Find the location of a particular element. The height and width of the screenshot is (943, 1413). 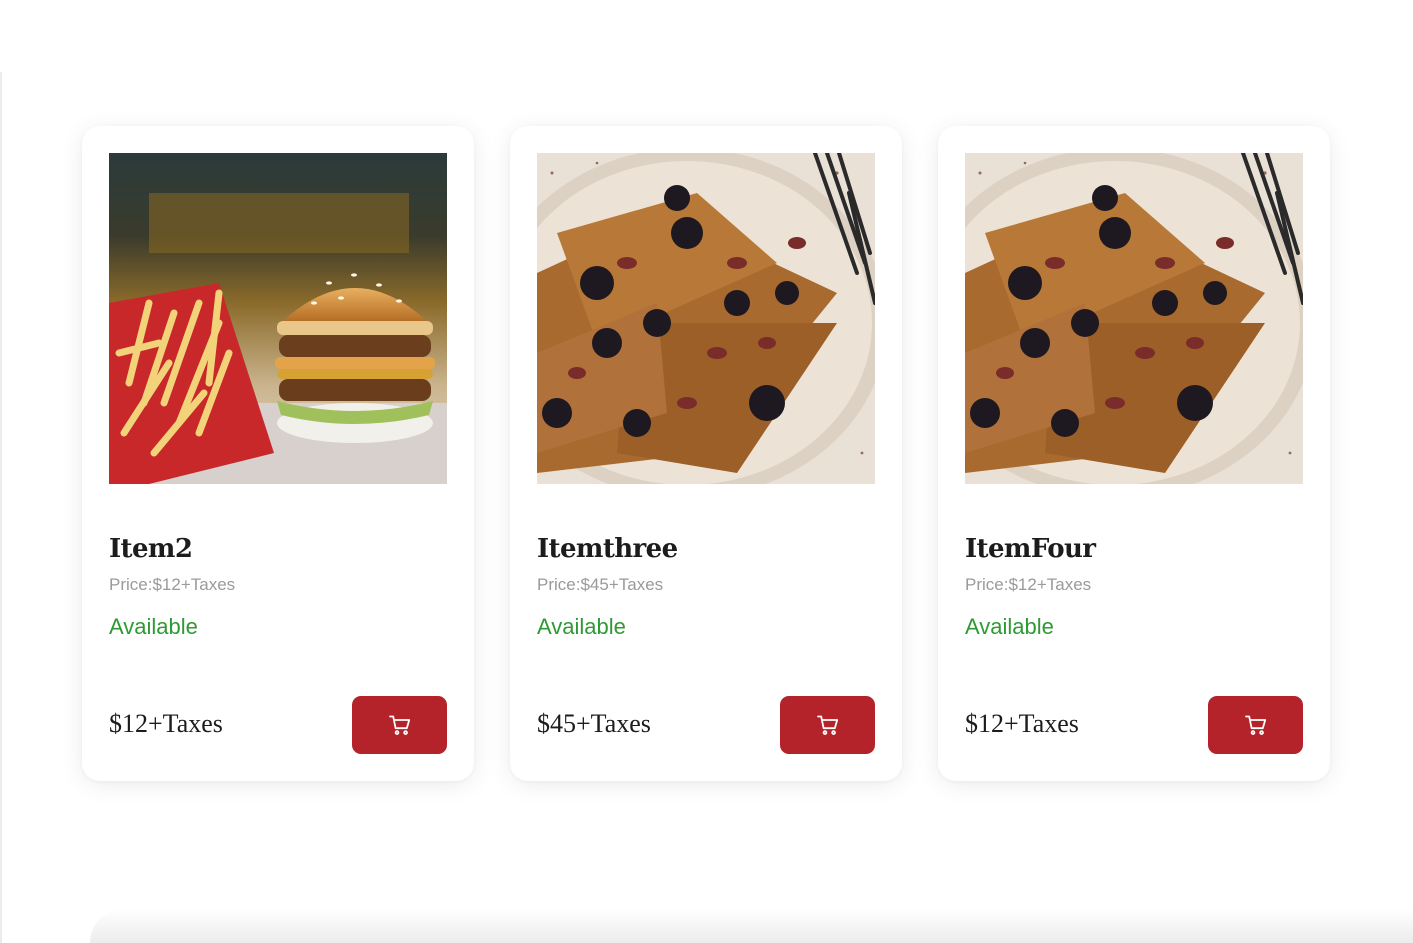

product-price: $45+Taxes is located at coordinates (594, 723).